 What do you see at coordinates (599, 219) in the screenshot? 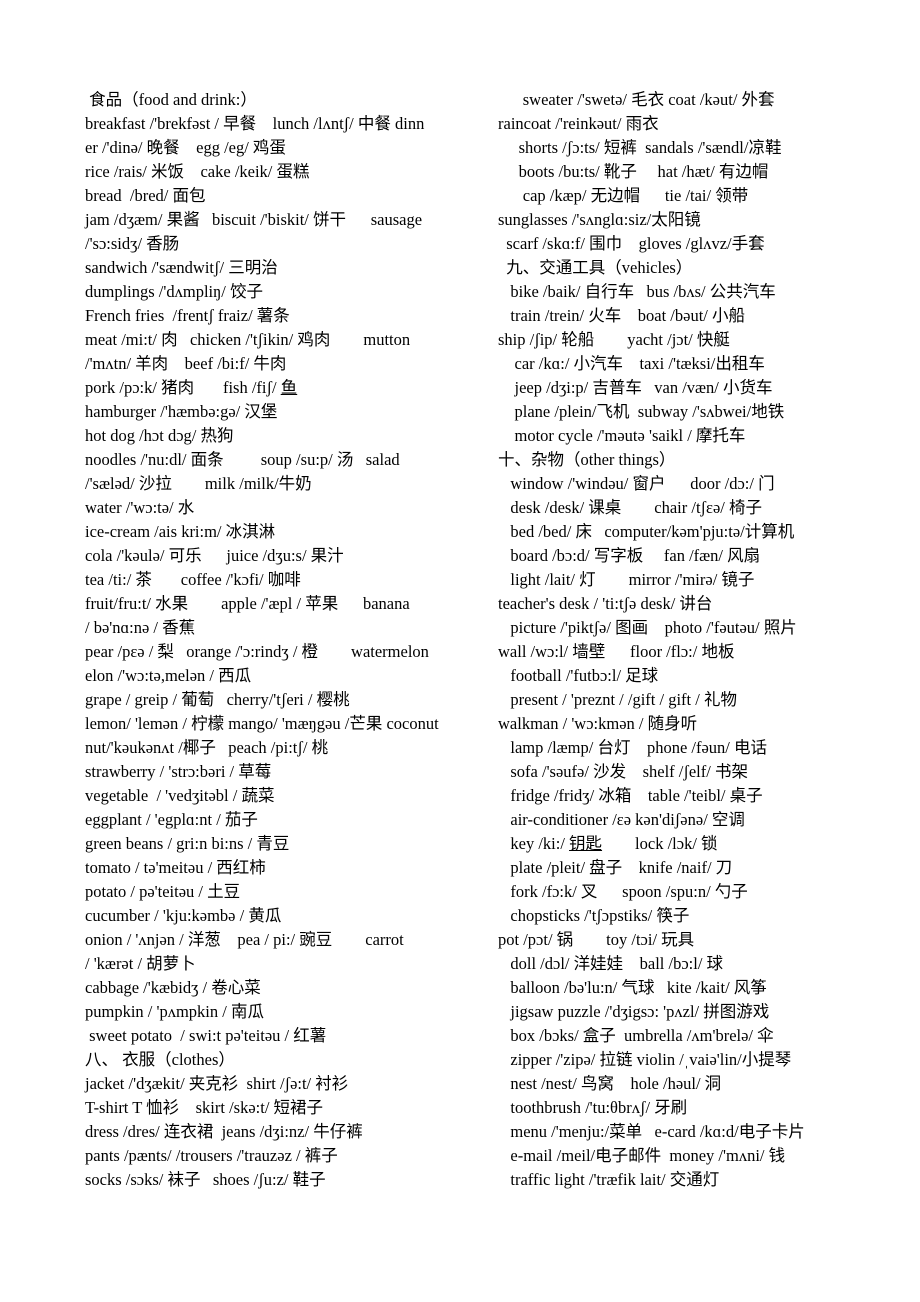
I see `vocab-right-line: sunglasses /'sʌnglɑ:siz/太阳镜` at bounding box center [599, 219].